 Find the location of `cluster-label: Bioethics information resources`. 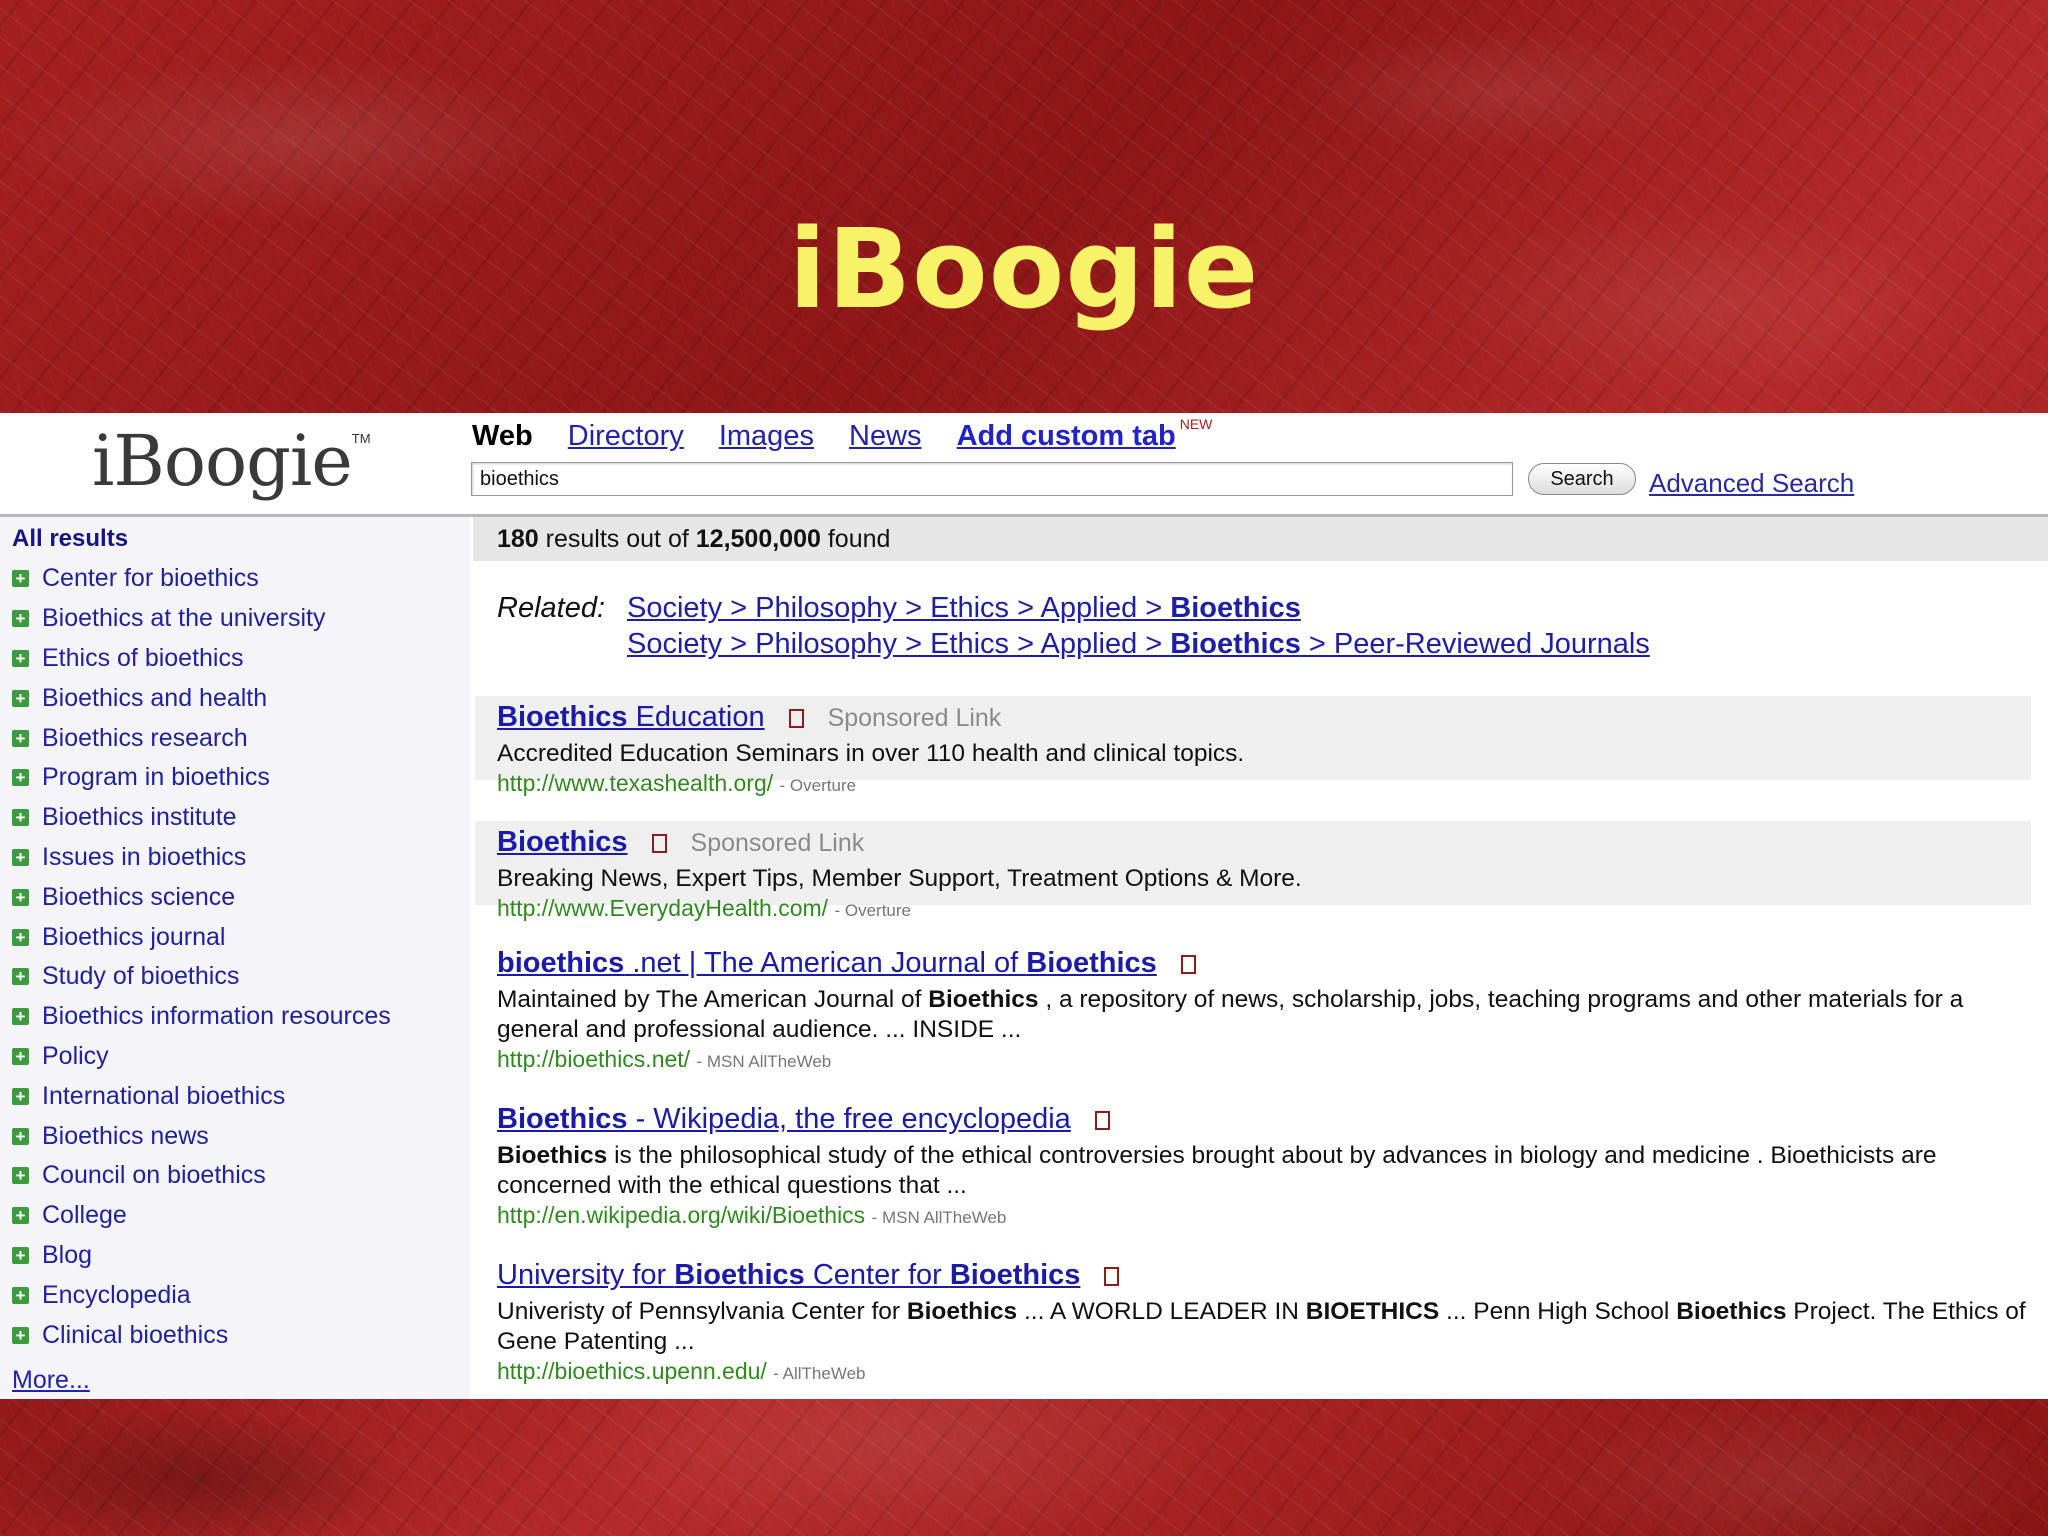

cluster-label: Bioethics information resources is located at coordinates (216, 1016).